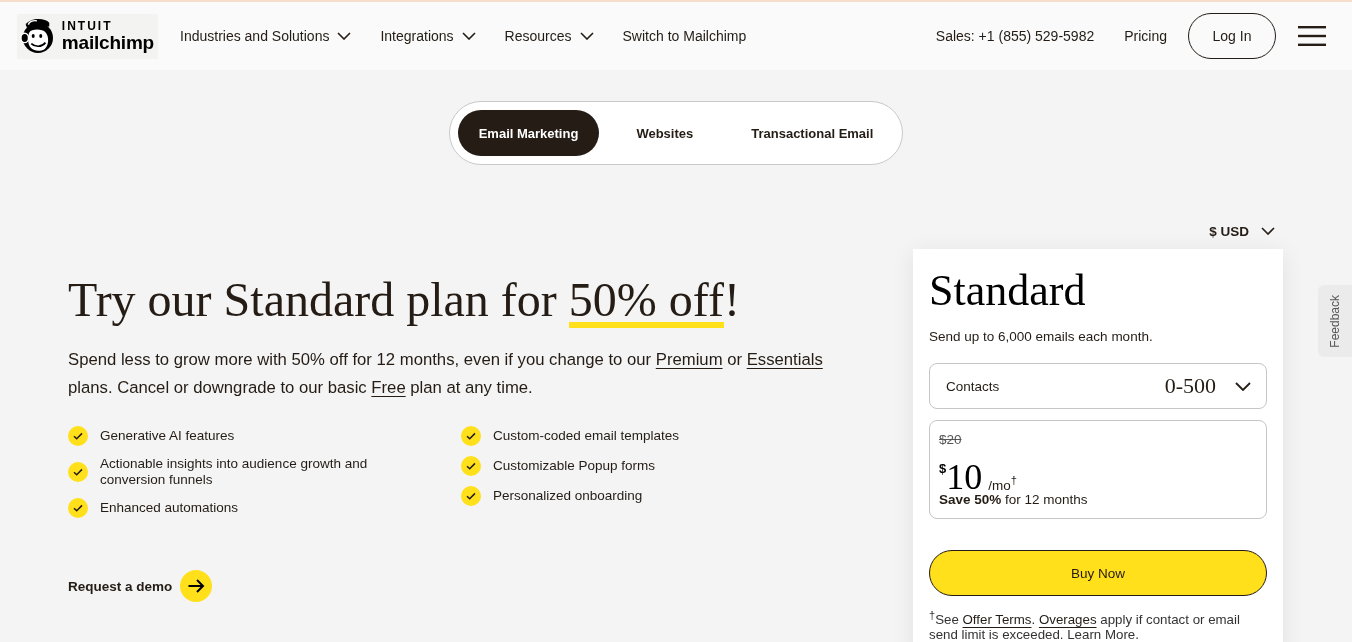 The width and height of the screenshot is (1352, 642). I want to click on menu-button, so click(1312, 36).